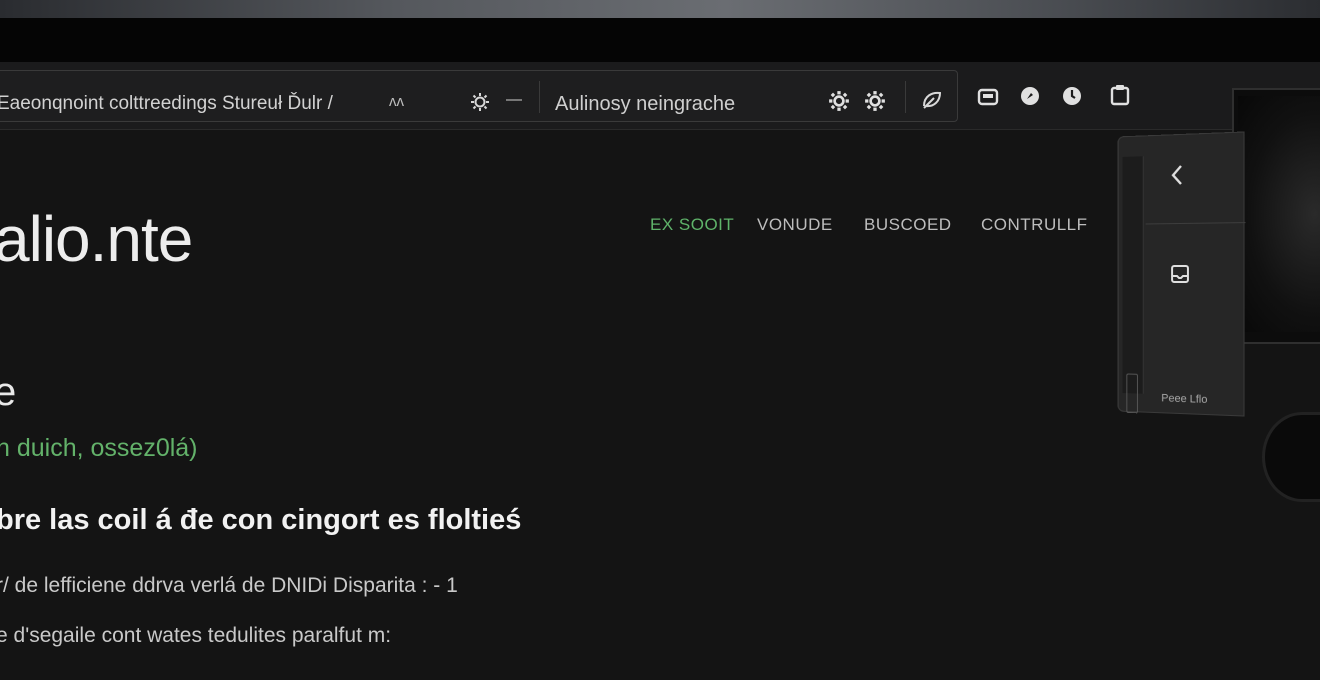  I want to click on monitor-top-bezel, so click(660, 9).